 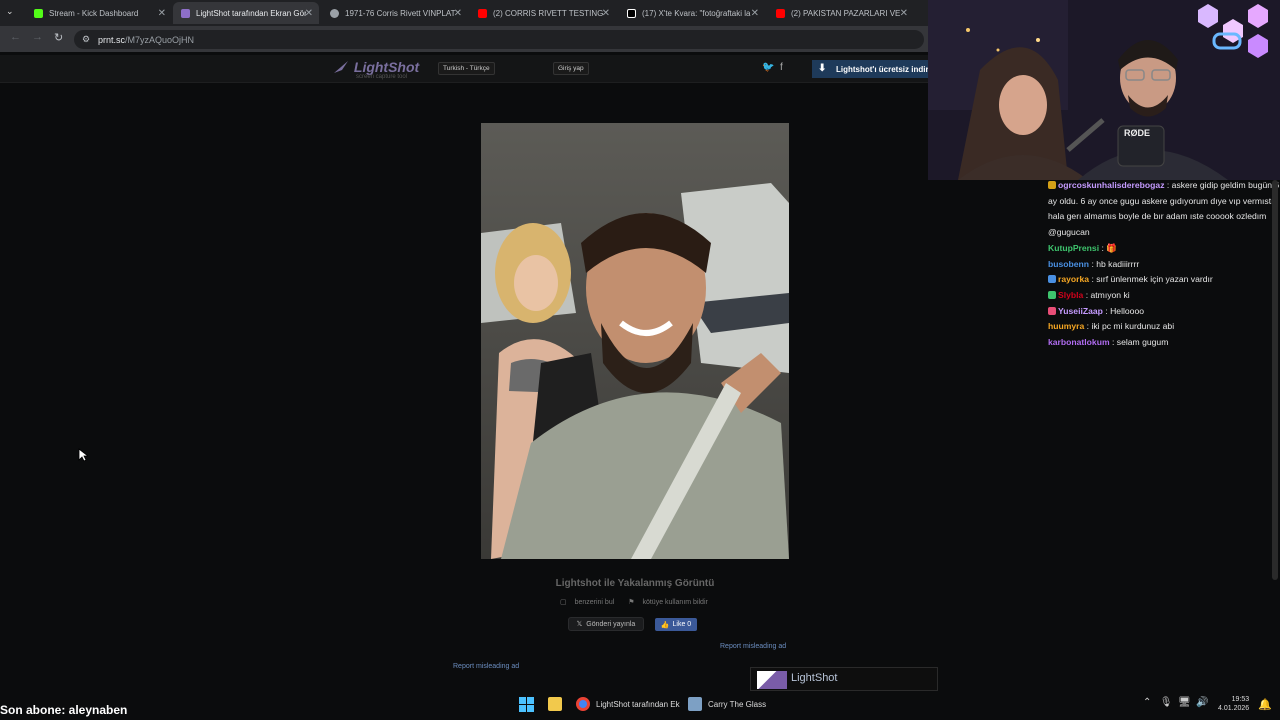 I want to click on volume-icon: 🔊, so click(x=1202, y=702).